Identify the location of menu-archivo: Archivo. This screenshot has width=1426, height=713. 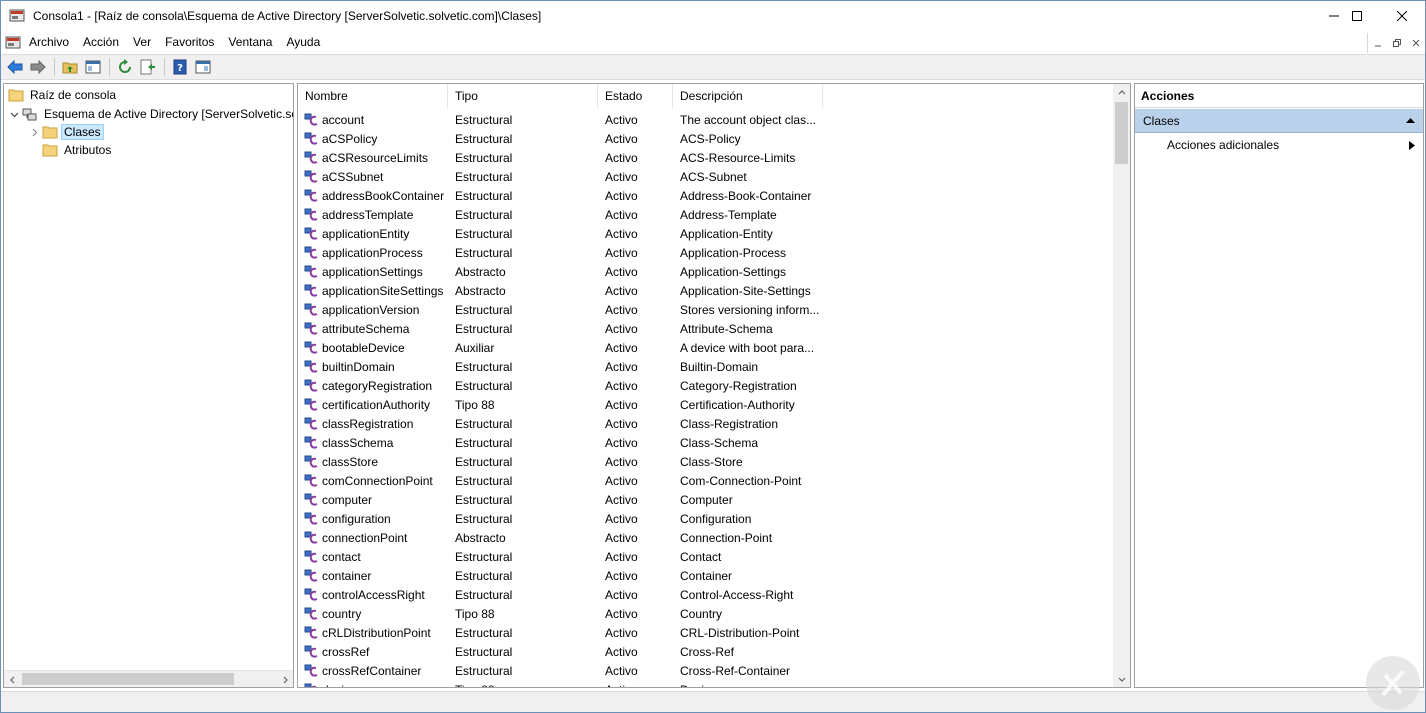
(49, 42).